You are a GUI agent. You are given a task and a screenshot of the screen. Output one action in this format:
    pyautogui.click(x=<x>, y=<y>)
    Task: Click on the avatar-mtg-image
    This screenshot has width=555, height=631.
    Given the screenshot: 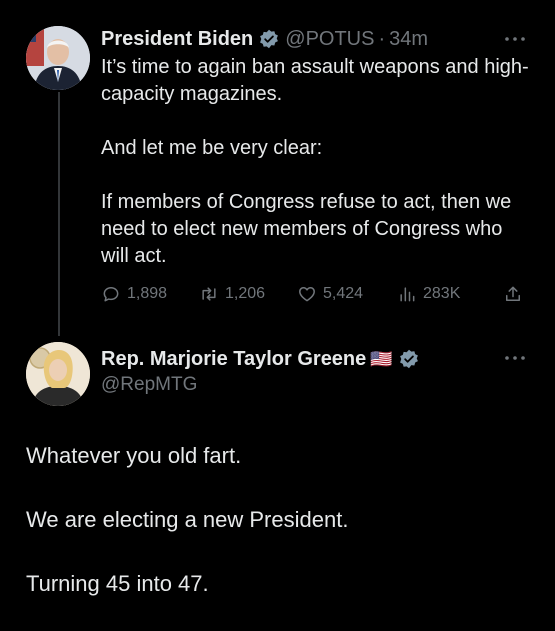 What is the action you would take?
    pyautogui.click(x=58, y=374)
    